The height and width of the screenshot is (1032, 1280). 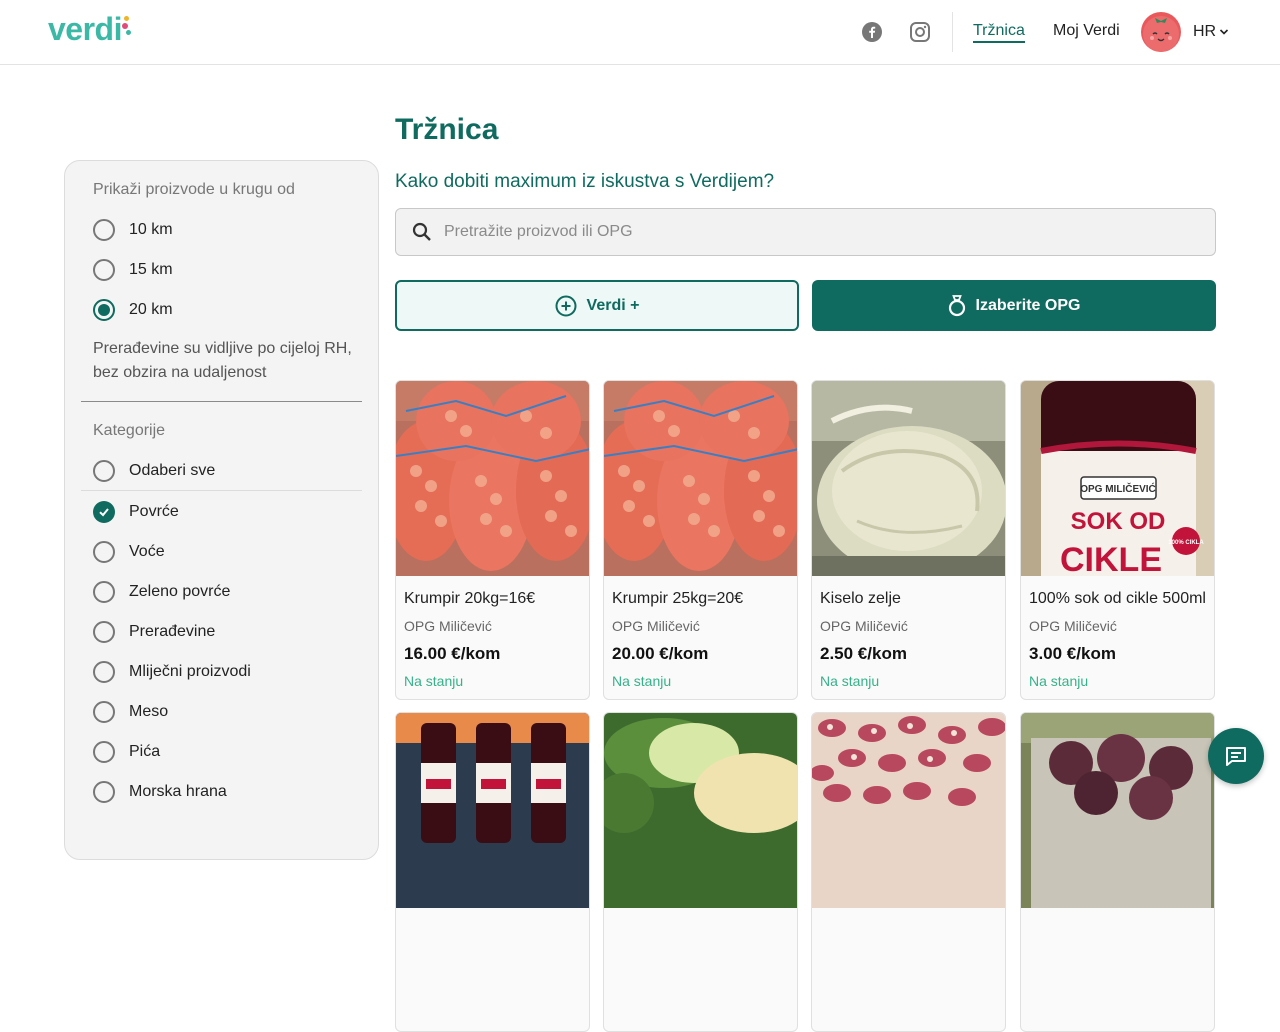 What do you see at coordinates (447, 129) in the screenshot?
I see `page-title: Tržnica` at bounding box center [447, 129].